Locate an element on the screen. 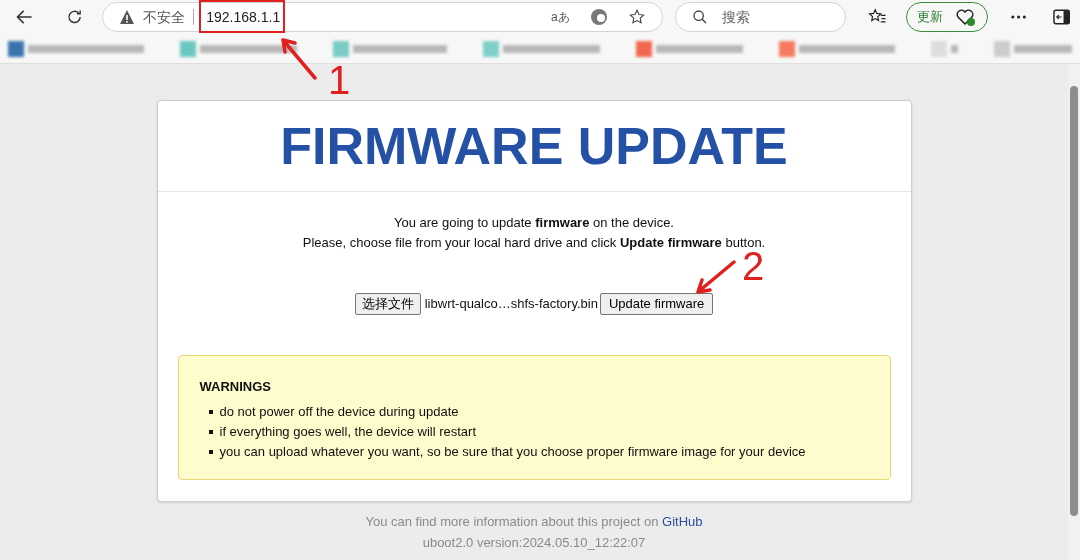 This screenshot has width=1080, height=560. intro-text: You are going to update firmware on the device. is located at coordinates (534, 223).